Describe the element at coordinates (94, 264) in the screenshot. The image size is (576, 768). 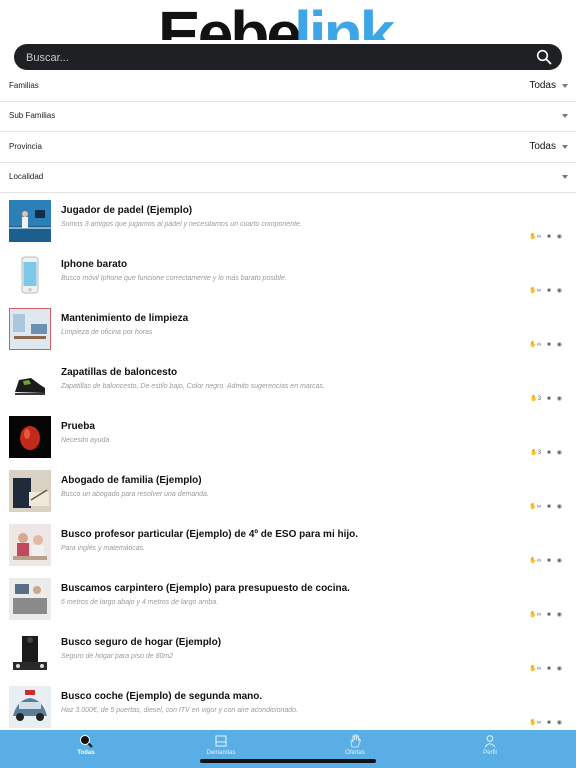
I see `item-title: Iphone barato` at that location.